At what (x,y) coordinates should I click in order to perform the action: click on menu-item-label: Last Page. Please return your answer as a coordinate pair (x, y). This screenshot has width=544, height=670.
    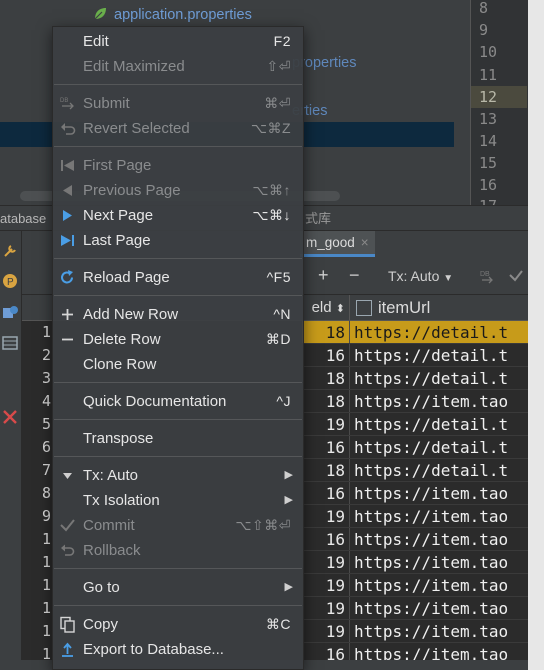
    Looking at the image, I should click on (117, 240).